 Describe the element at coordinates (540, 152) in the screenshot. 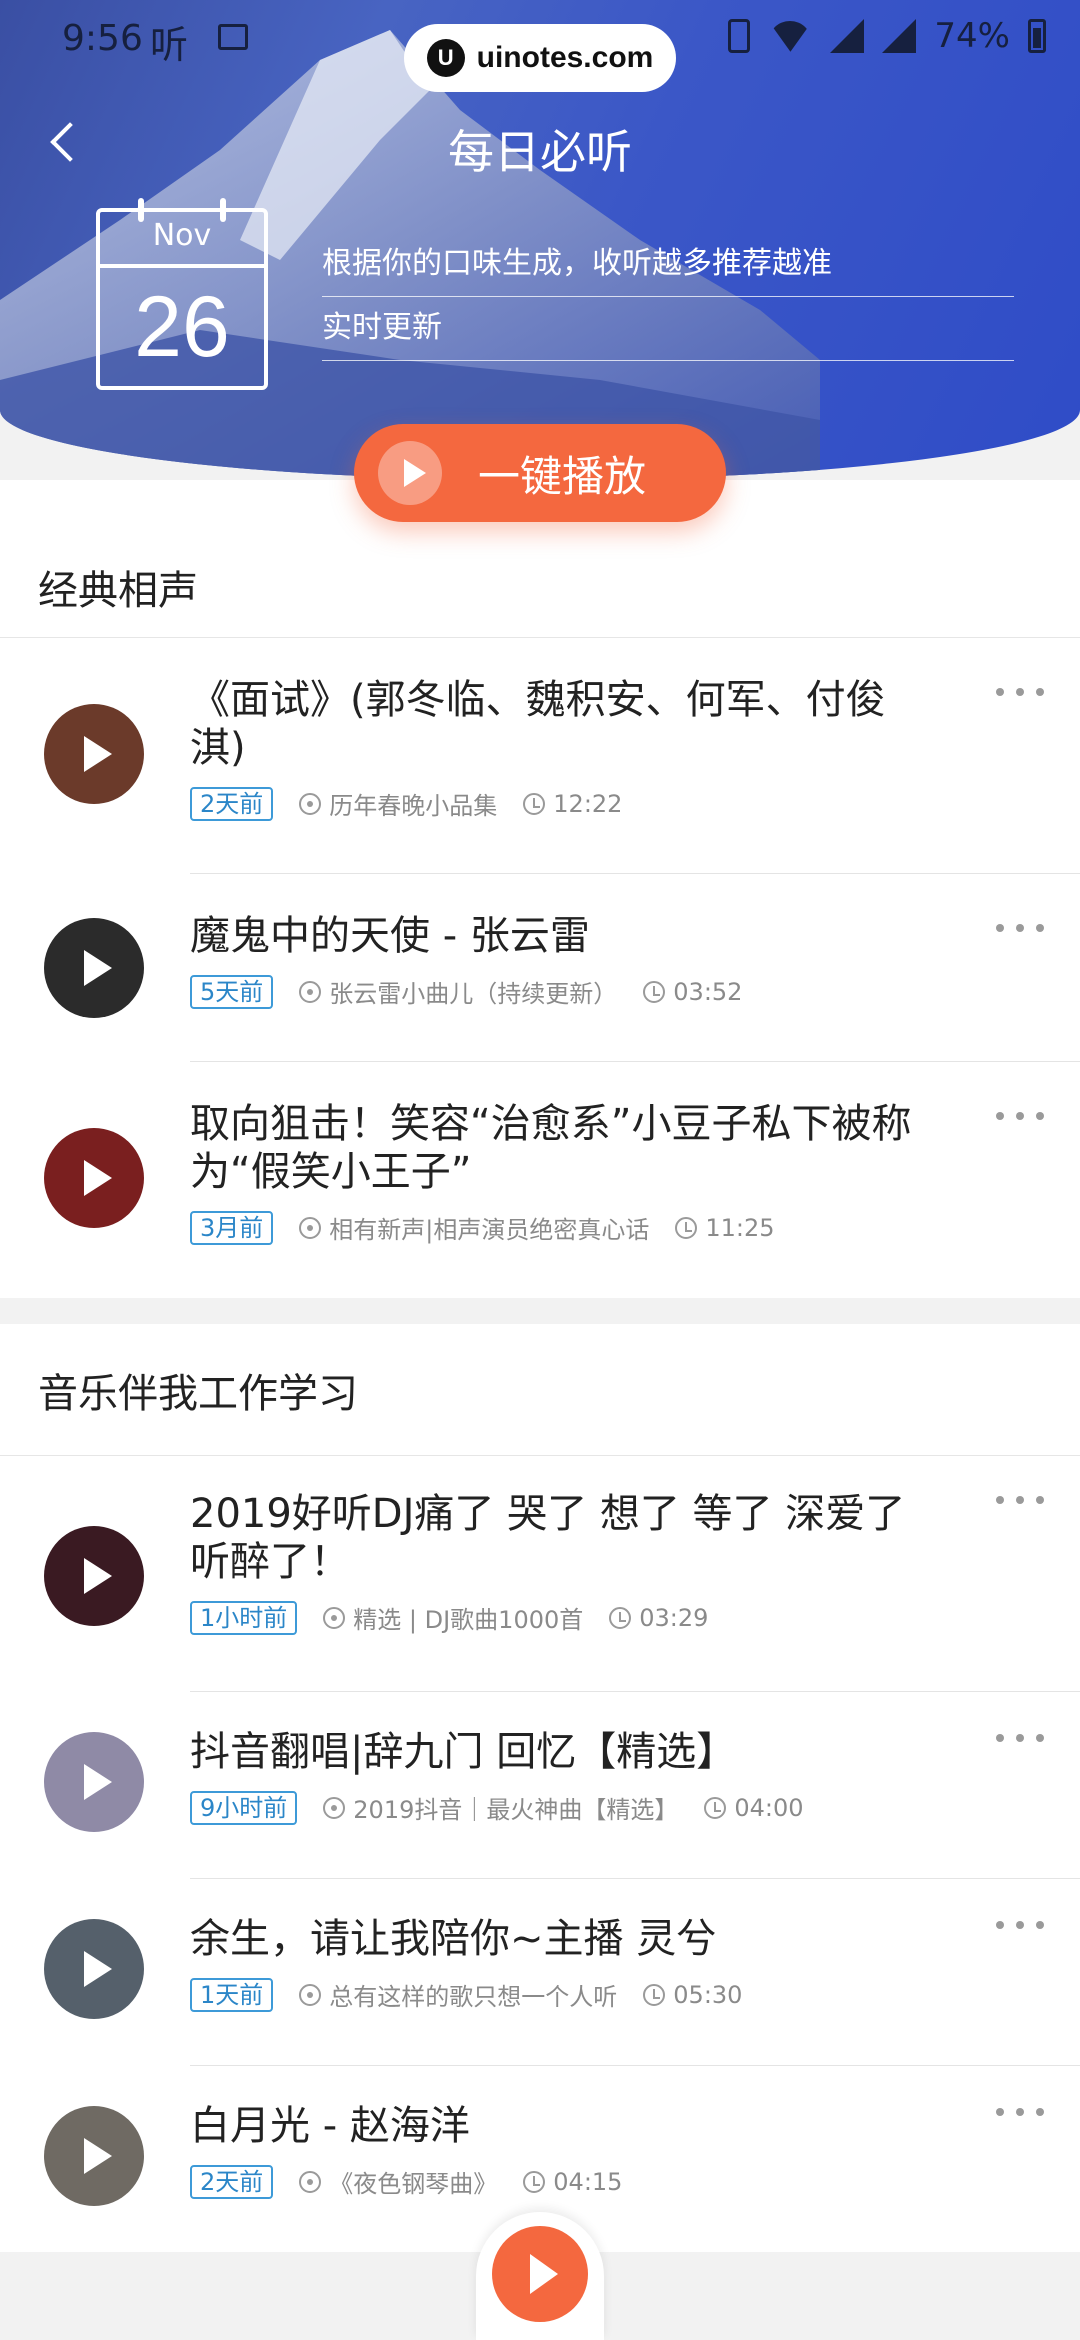

I see `page-title: 每日必听` at that location.